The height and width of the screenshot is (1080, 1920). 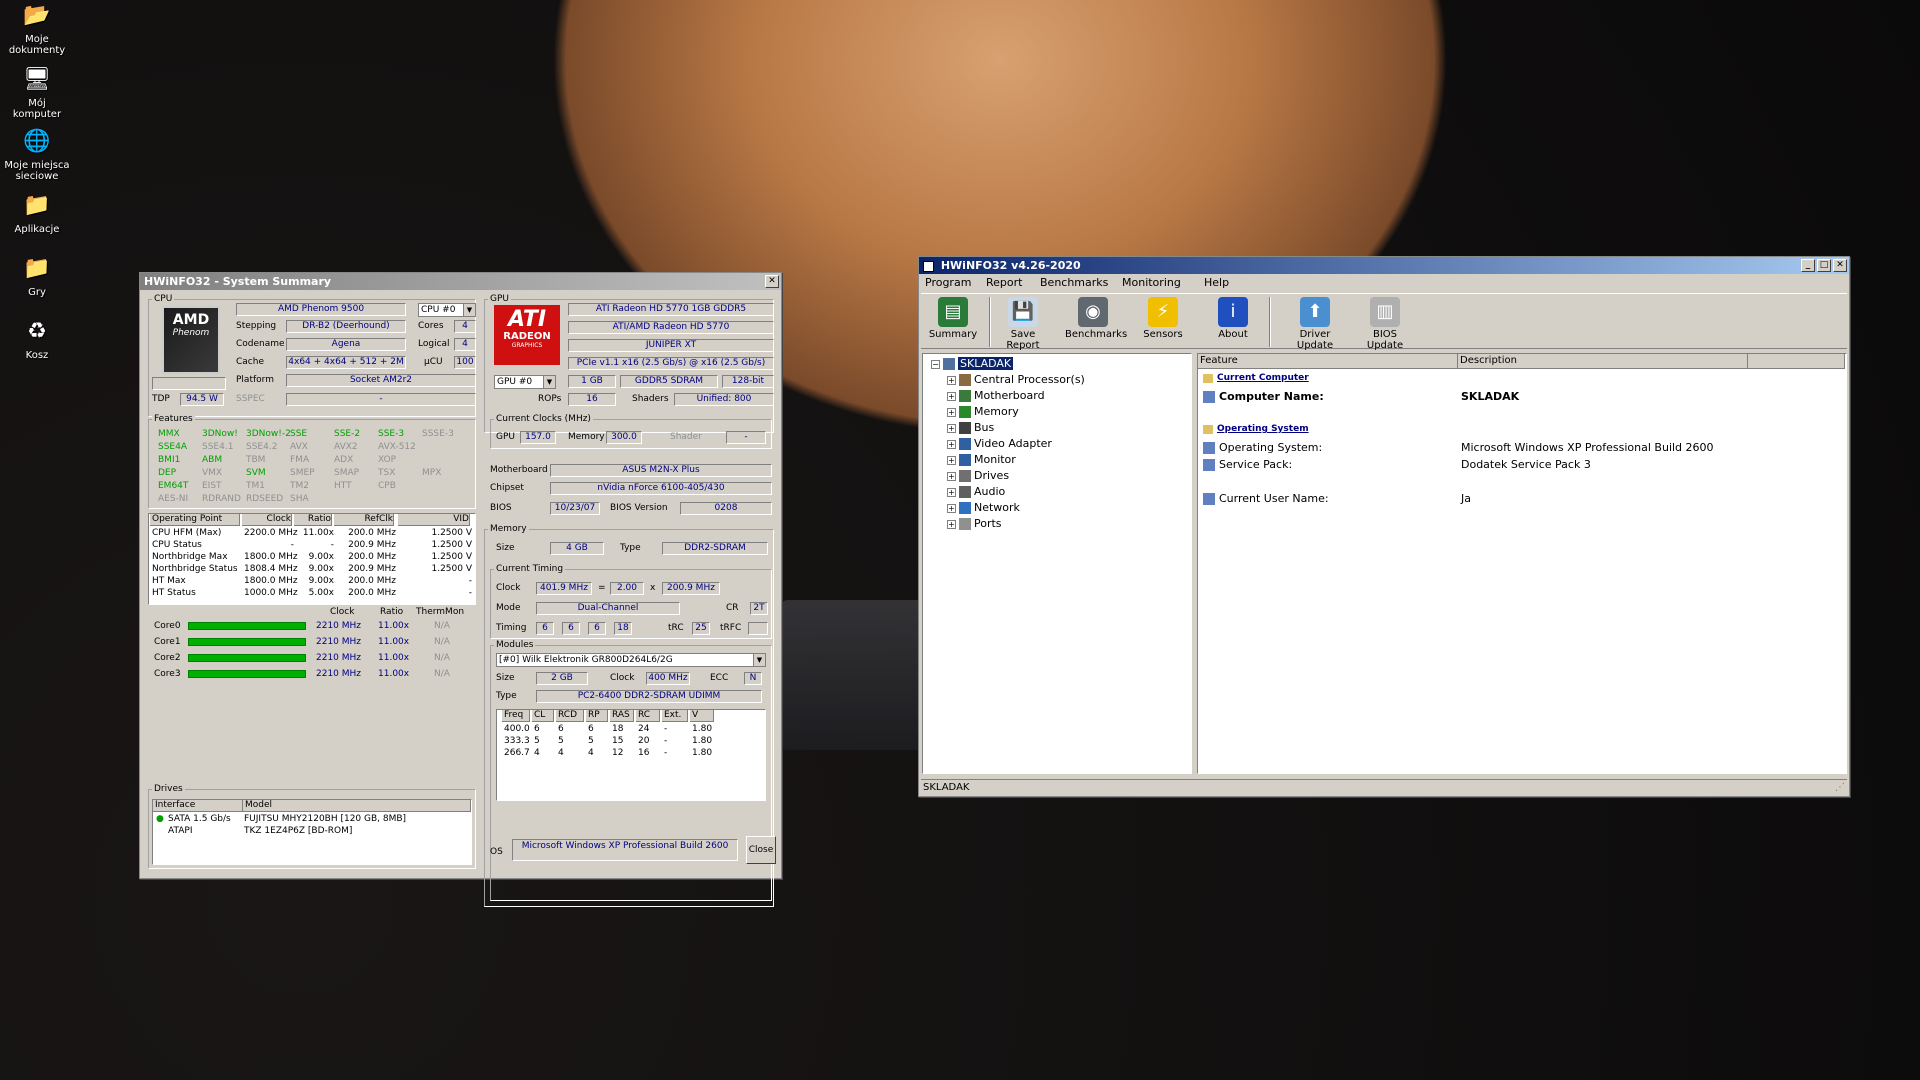 I want to click on desktop-icon: 📂 Moje dokumenty, so click(x=37, y=29).